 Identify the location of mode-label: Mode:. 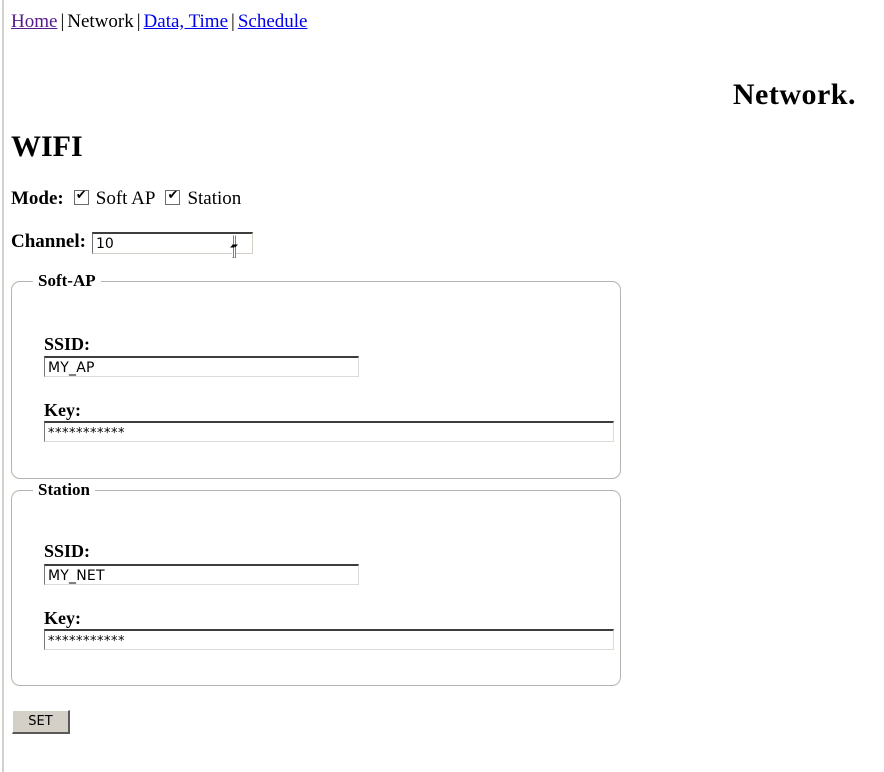
(37, 198).